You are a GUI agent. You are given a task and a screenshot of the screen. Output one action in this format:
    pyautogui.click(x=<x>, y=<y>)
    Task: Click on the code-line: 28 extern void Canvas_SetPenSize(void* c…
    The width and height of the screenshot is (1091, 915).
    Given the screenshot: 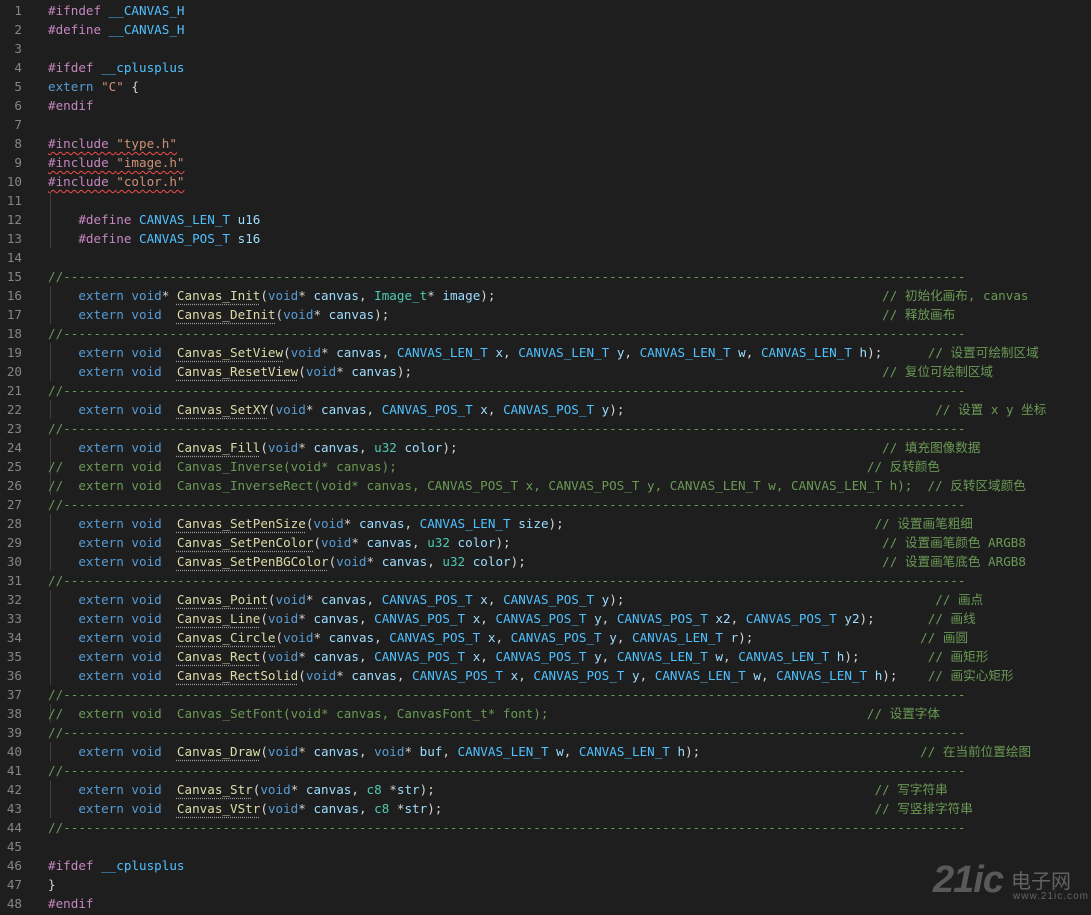 What is the action you would take?
    pyautogui.click(x=545, y=523)
    